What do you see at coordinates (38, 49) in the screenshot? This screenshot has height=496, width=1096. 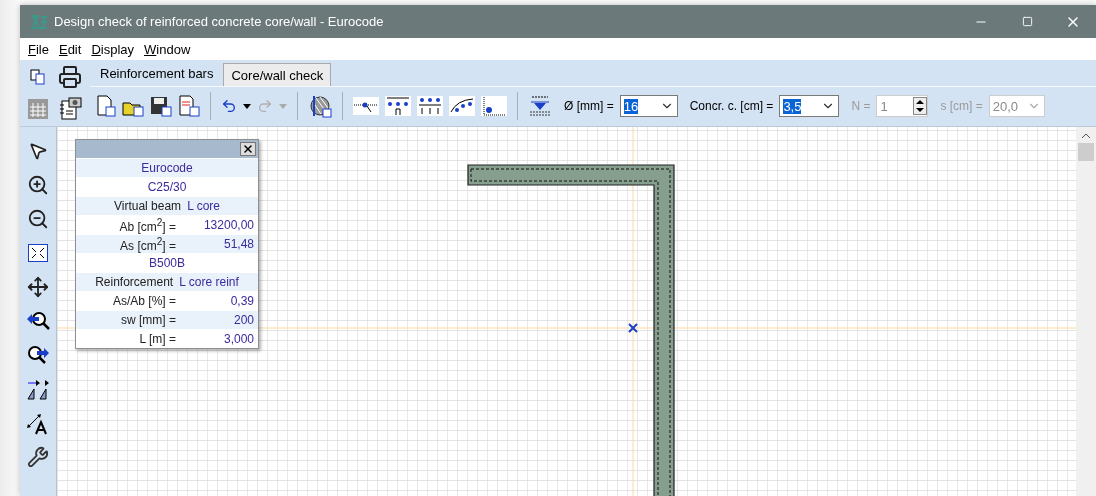 I see `menu-item: File` at bounding box center [38, 49].